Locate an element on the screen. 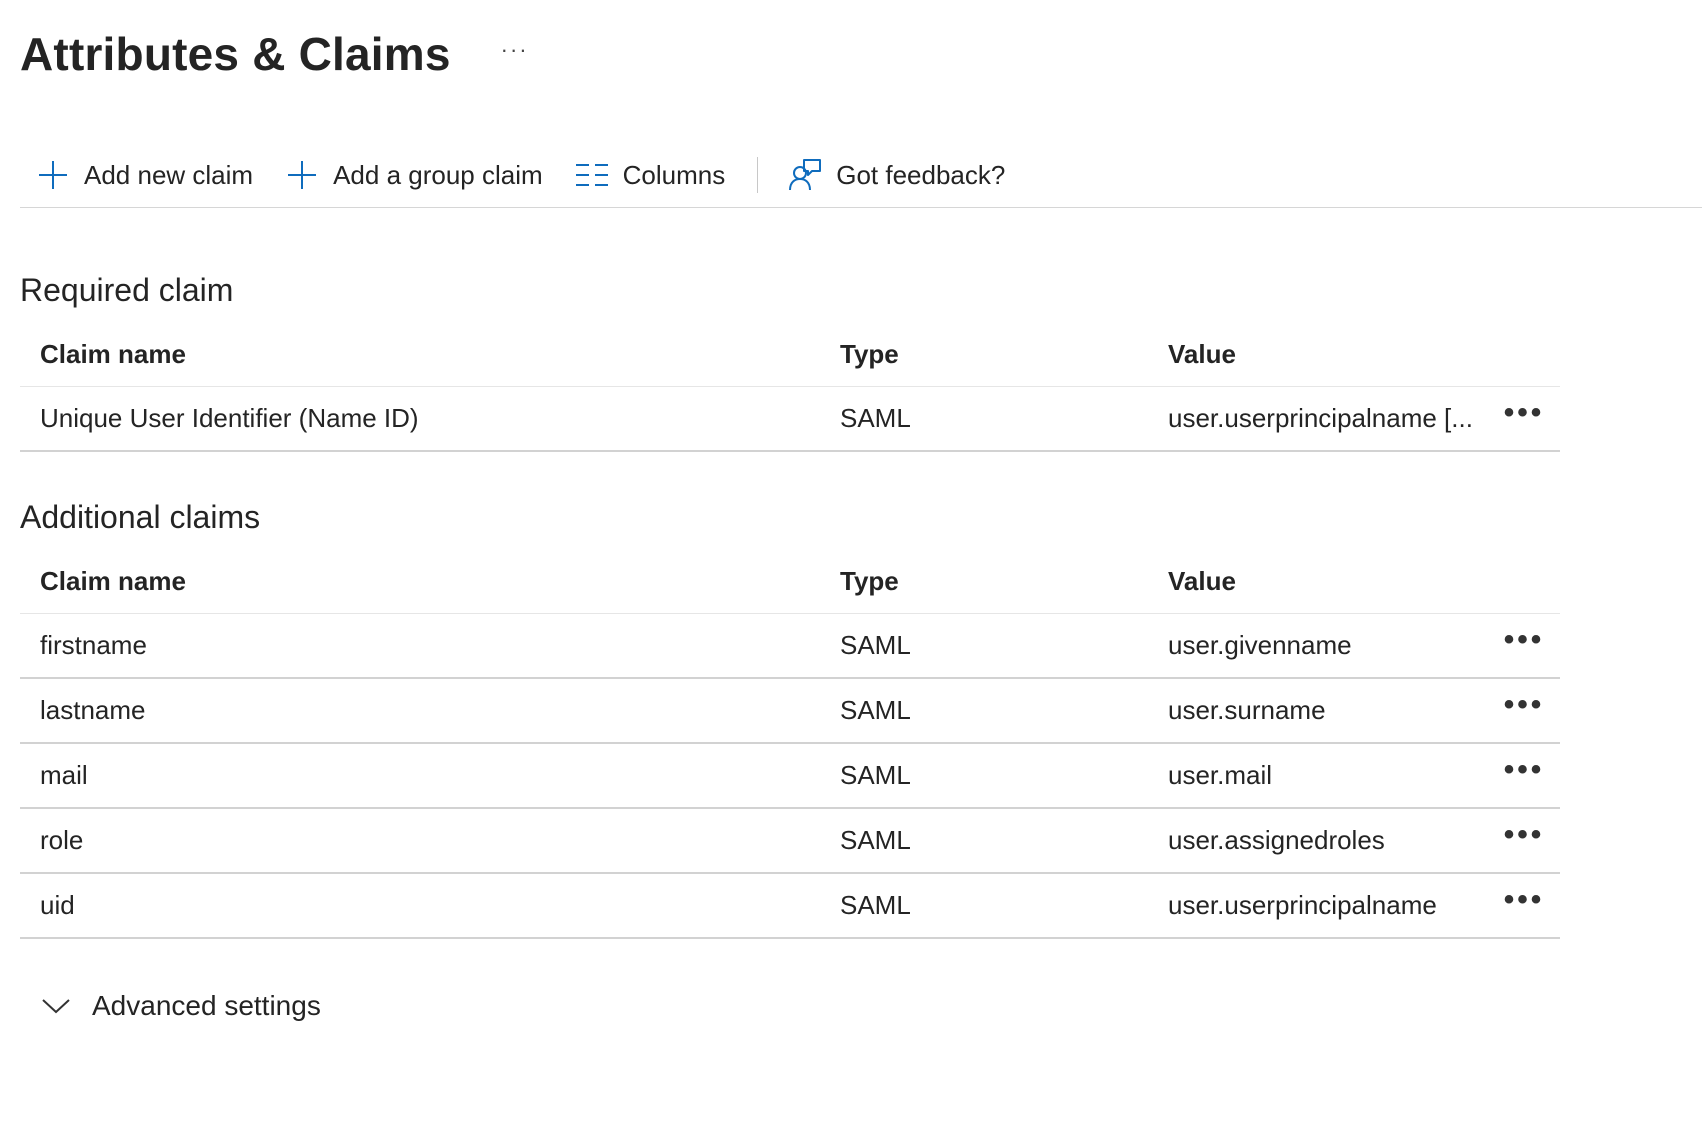 The width and height of the screenshot is (1702, 1124). columns-button: Columns is located at coordinates (650, 175).